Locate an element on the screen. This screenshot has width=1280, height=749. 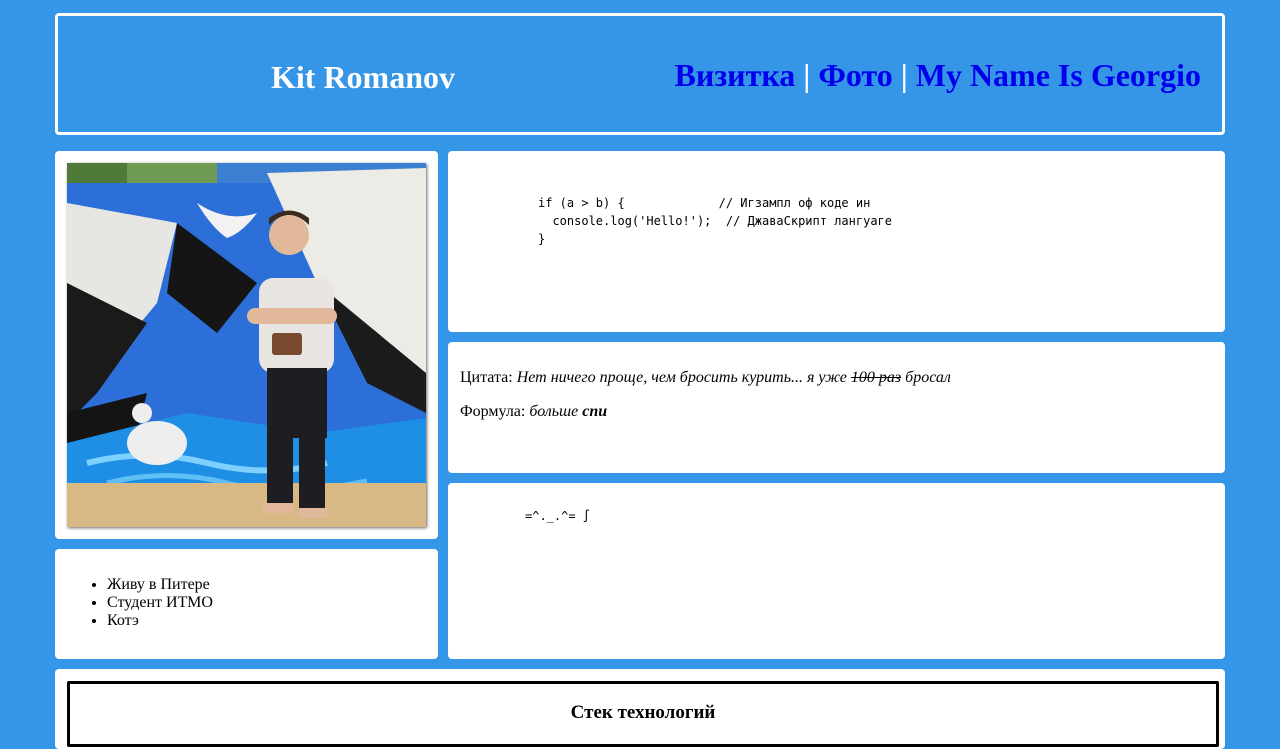
list-item: Живу в Питере is located at coordinates (160, 585).